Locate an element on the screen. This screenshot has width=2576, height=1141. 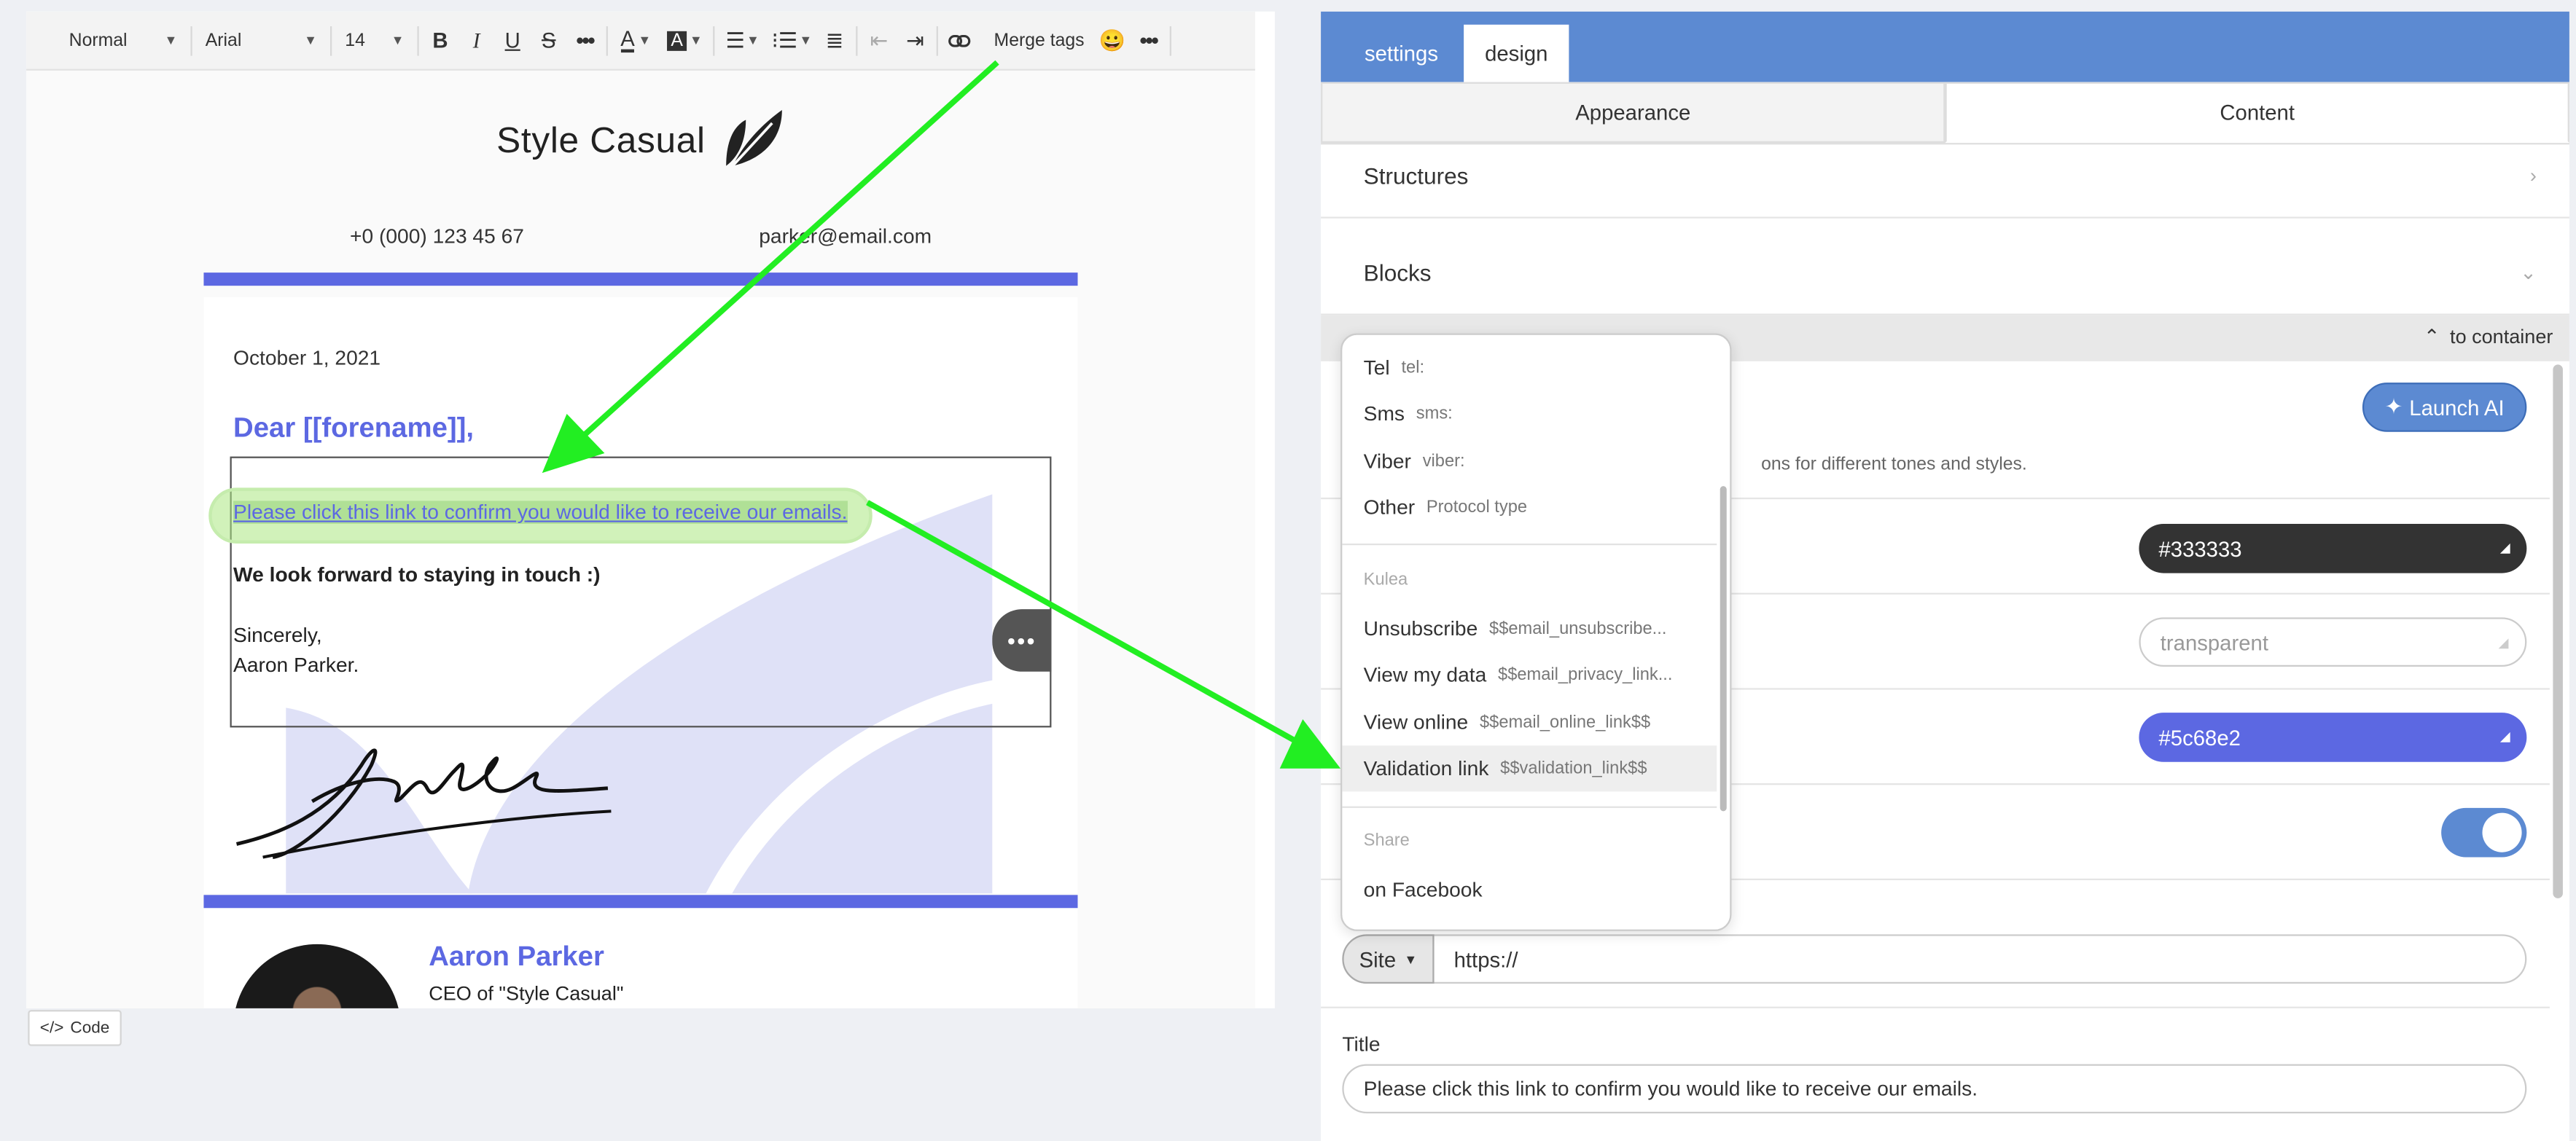
font-size-value: 14 is located at coordinates (355, 40).